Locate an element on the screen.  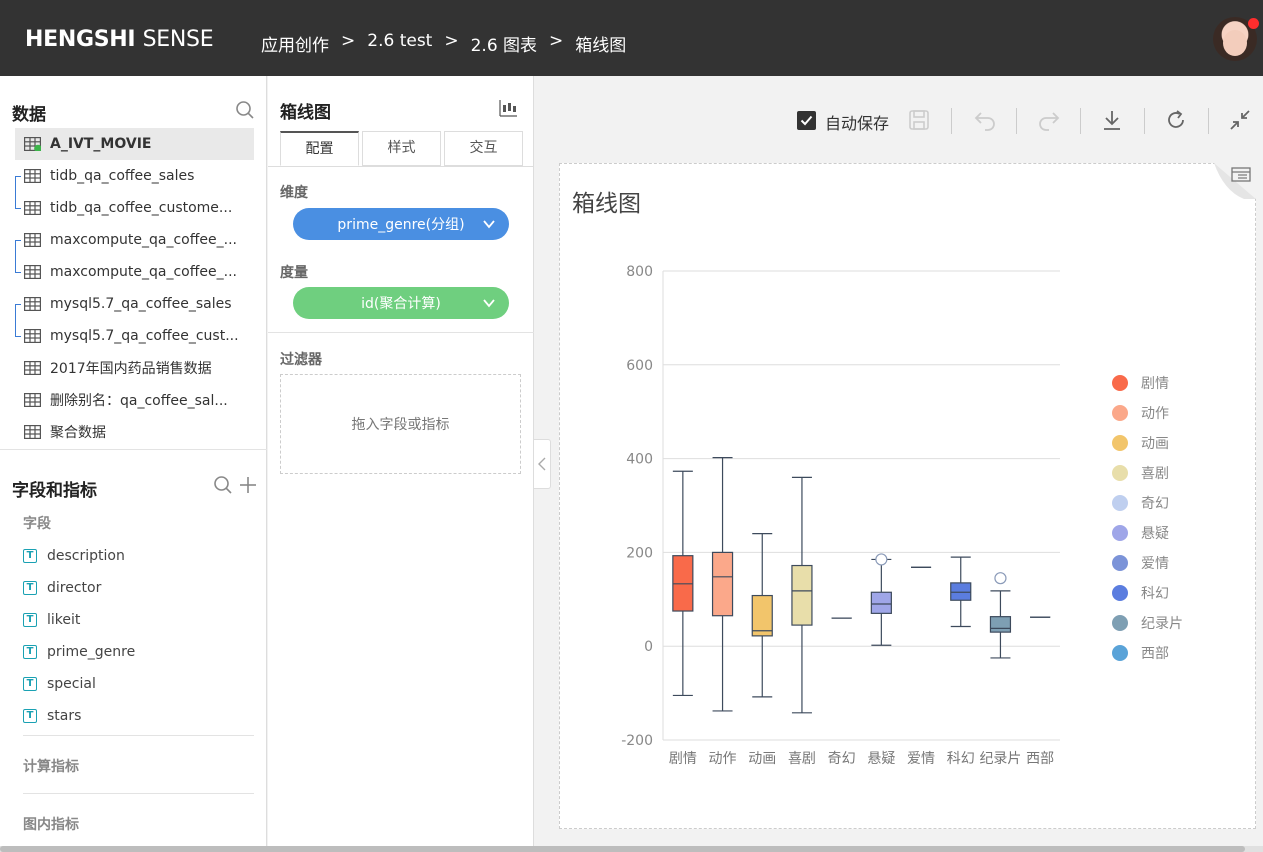
exit-fullscreen-icon is located at coordinates (1240, 120).